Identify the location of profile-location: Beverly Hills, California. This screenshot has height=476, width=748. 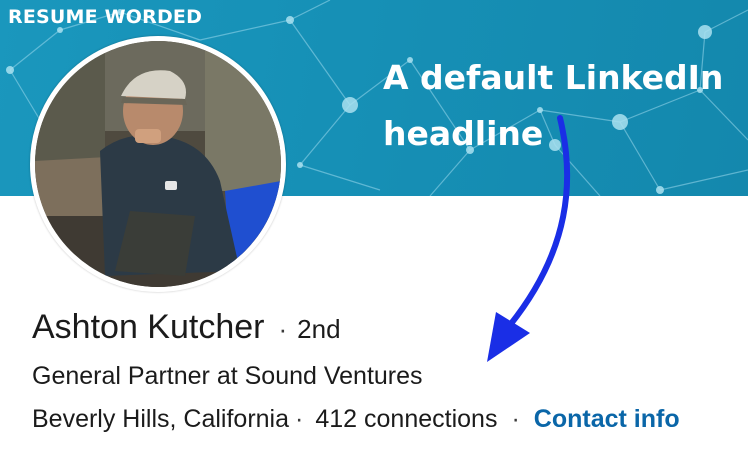
(161, 419).